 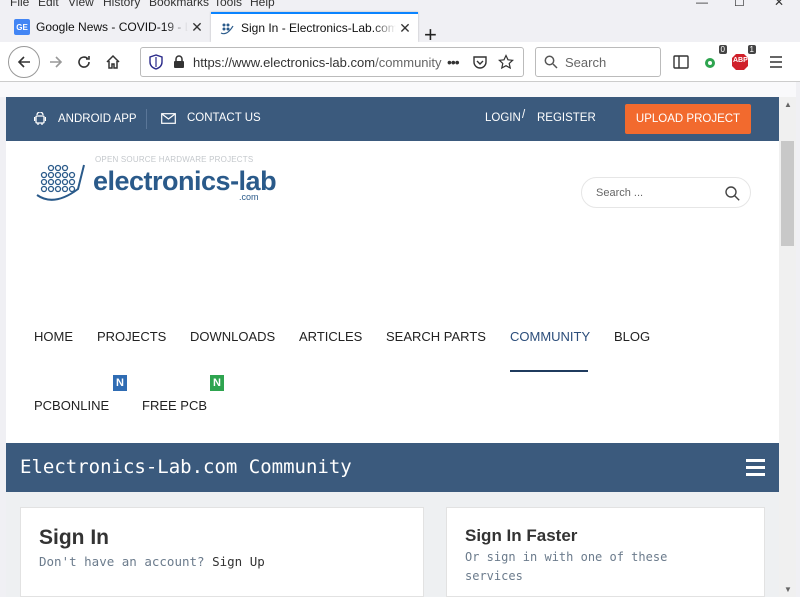 I want to click on back-arrow-icon, so click(x=23, y=62).